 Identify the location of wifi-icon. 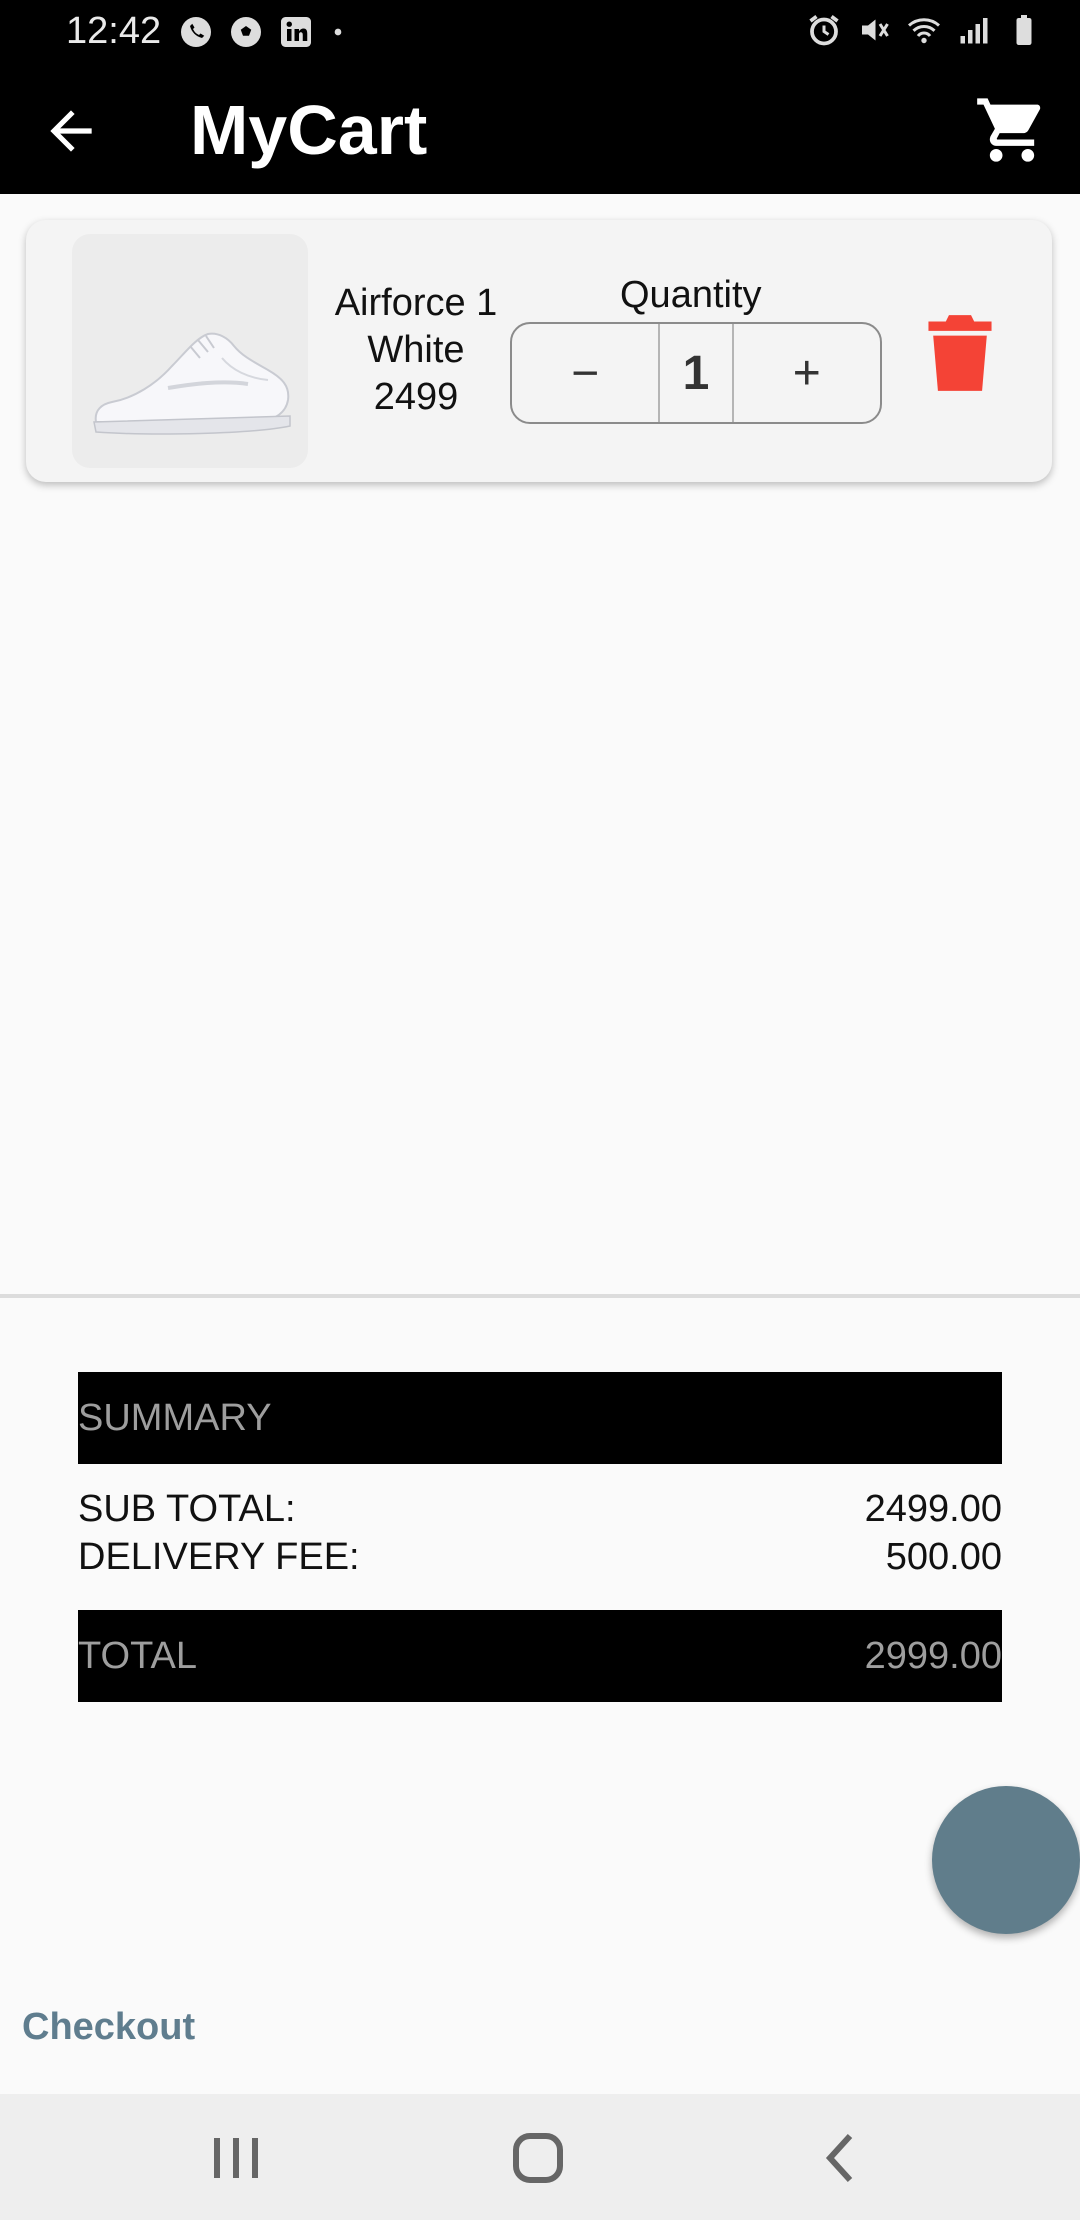
(924, 31).